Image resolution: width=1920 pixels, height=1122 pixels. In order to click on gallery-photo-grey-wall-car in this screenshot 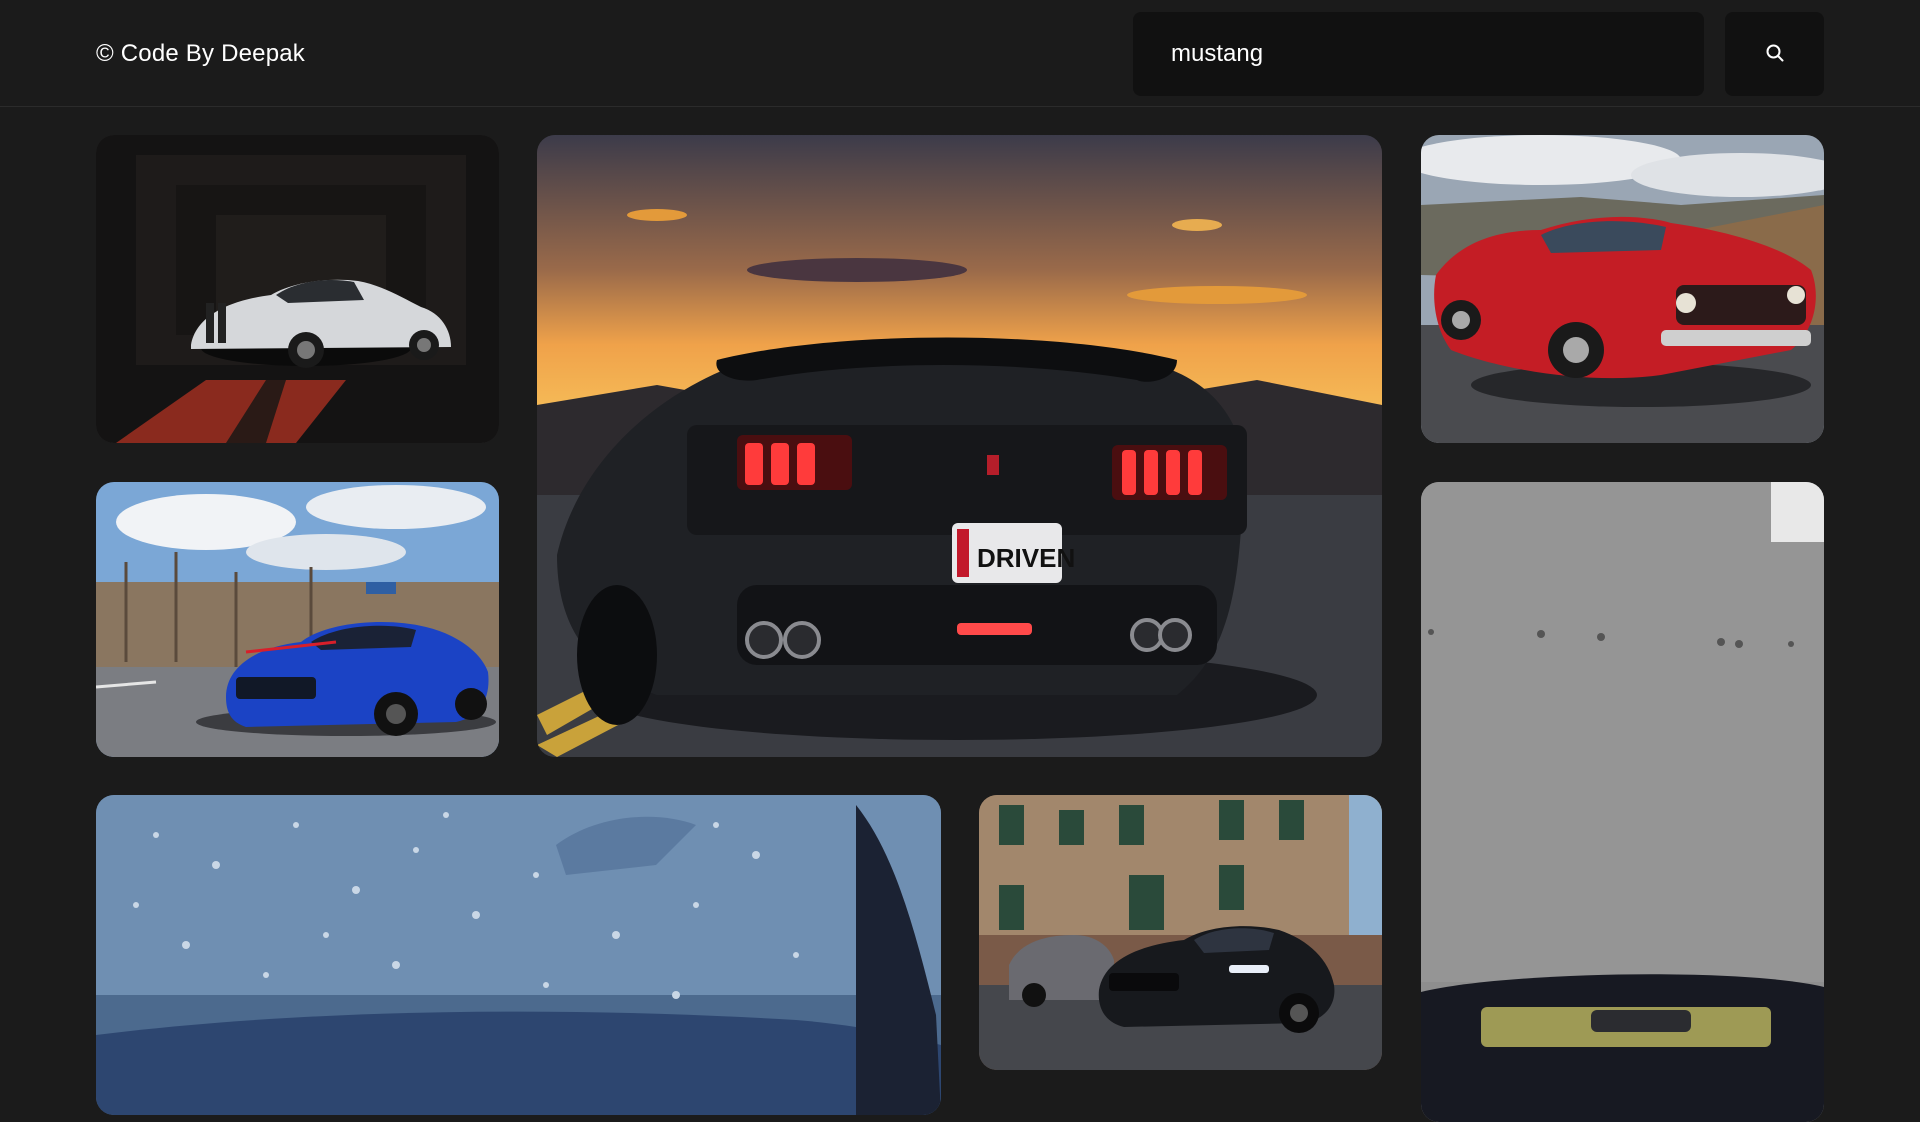, I will do `click(1622, 802)`.